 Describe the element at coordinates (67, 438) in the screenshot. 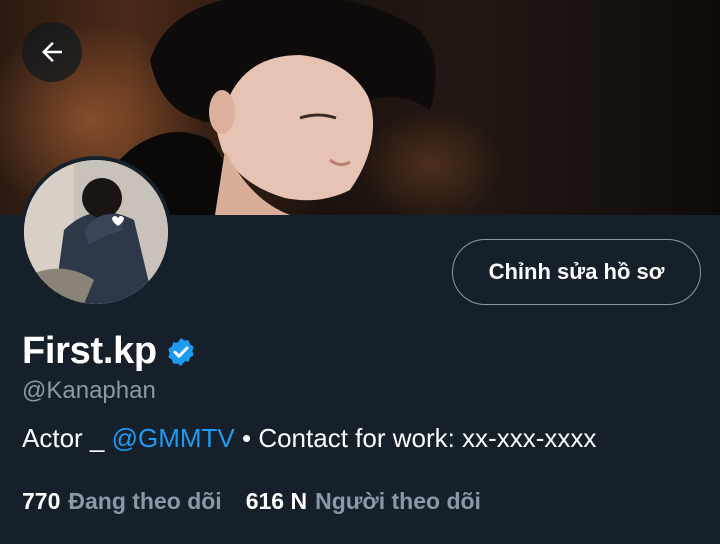

I see `bio-prefix: Actor _` at that location.